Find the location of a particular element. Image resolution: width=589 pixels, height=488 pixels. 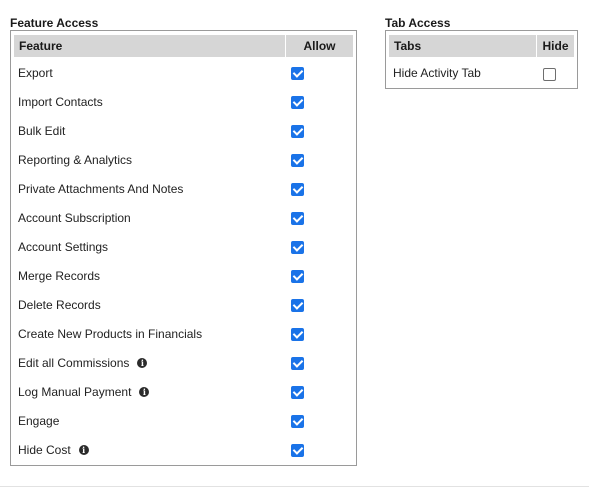

allow-column-header: Allow is located at coordinates (319, 46).